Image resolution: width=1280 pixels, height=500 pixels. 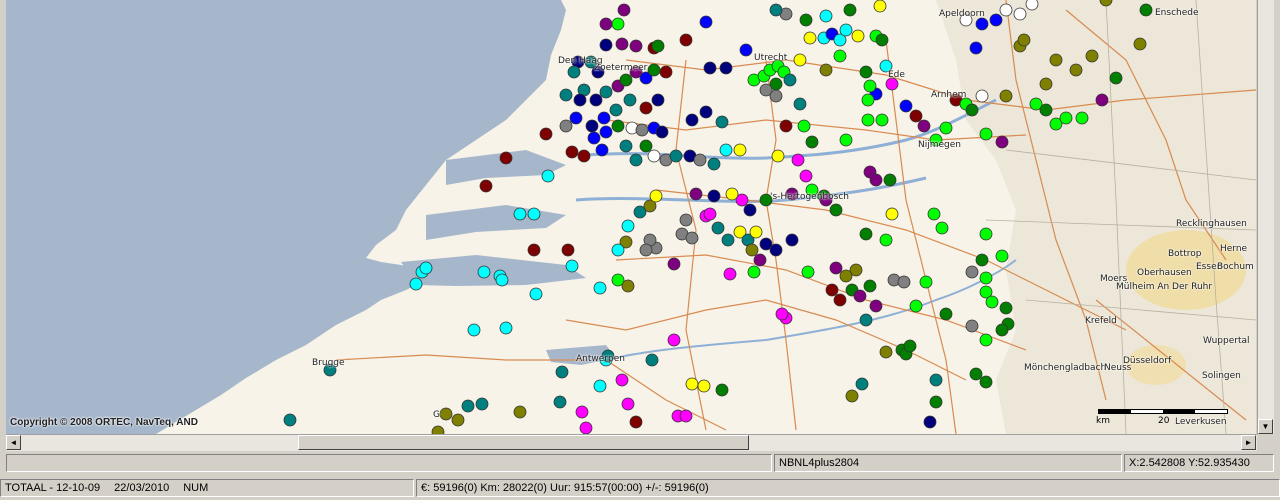 What do you see at coordinates (1265, 217) in the screenshot?
I see `vertical-scrollbar: ▼` at bounding box center [1265, 217].